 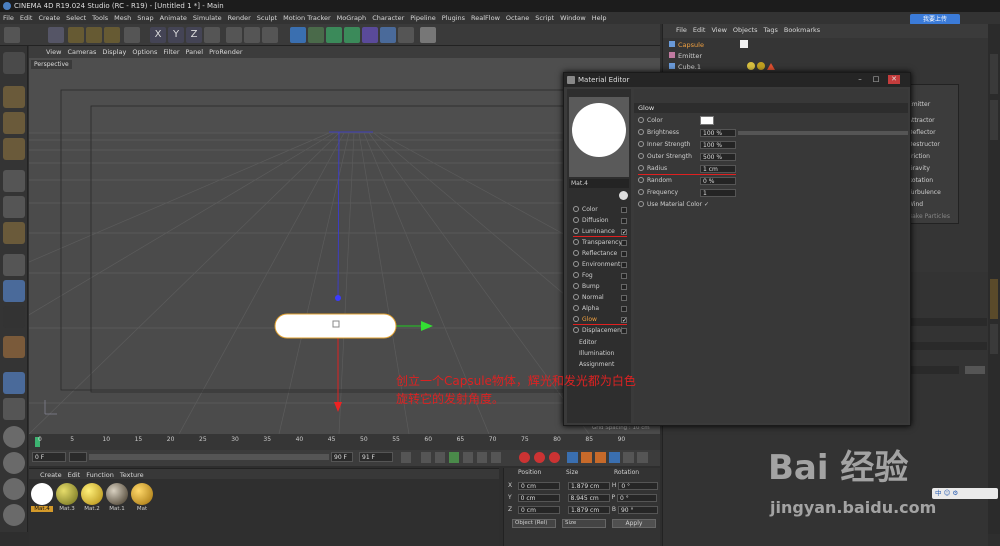 I want to click on channel-checkbox: ✓, so click(x=624, y=320).